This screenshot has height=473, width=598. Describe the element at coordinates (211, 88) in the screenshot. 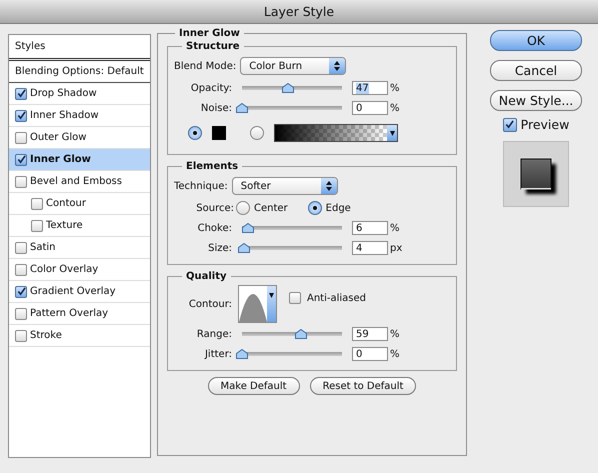

I see `field-label: Opacity:` at that location.